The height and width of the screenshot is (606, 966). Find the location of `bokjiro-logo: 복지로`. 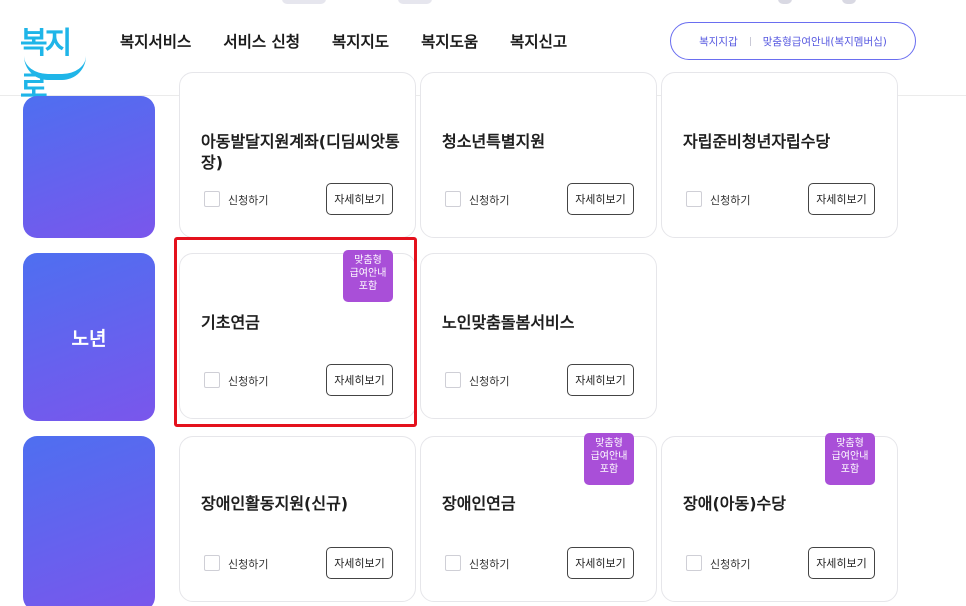

bokjiro-logo: 복지로 is located at coordinates (56, 61).